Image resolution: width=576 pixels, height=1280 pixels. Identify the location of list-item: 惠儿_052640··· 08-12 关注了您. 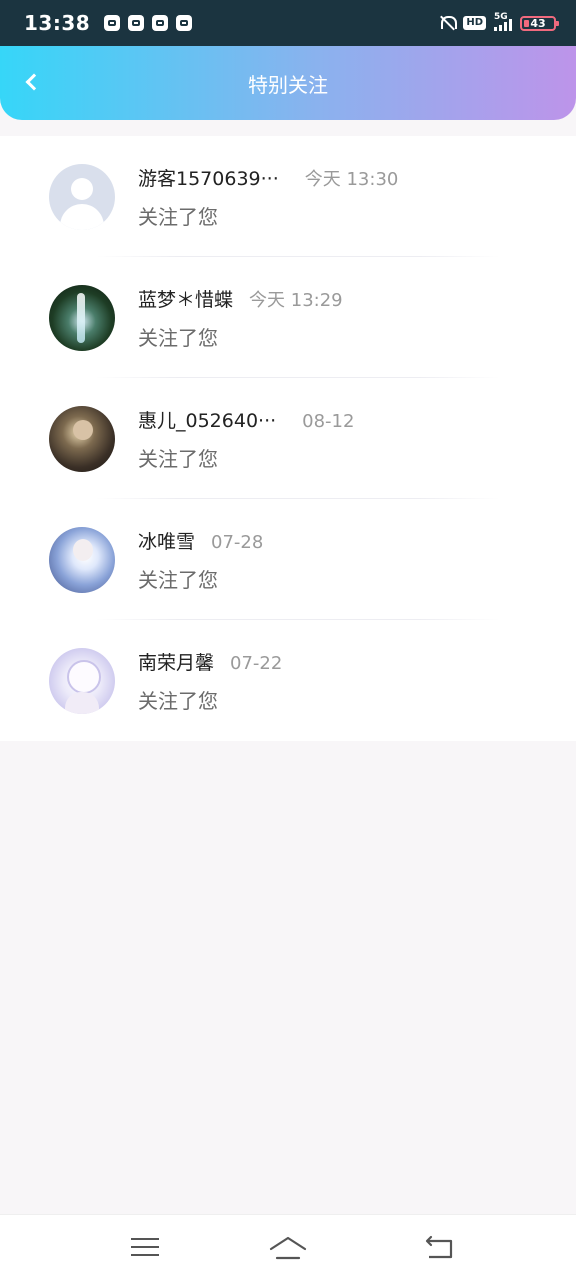
(288, 438).